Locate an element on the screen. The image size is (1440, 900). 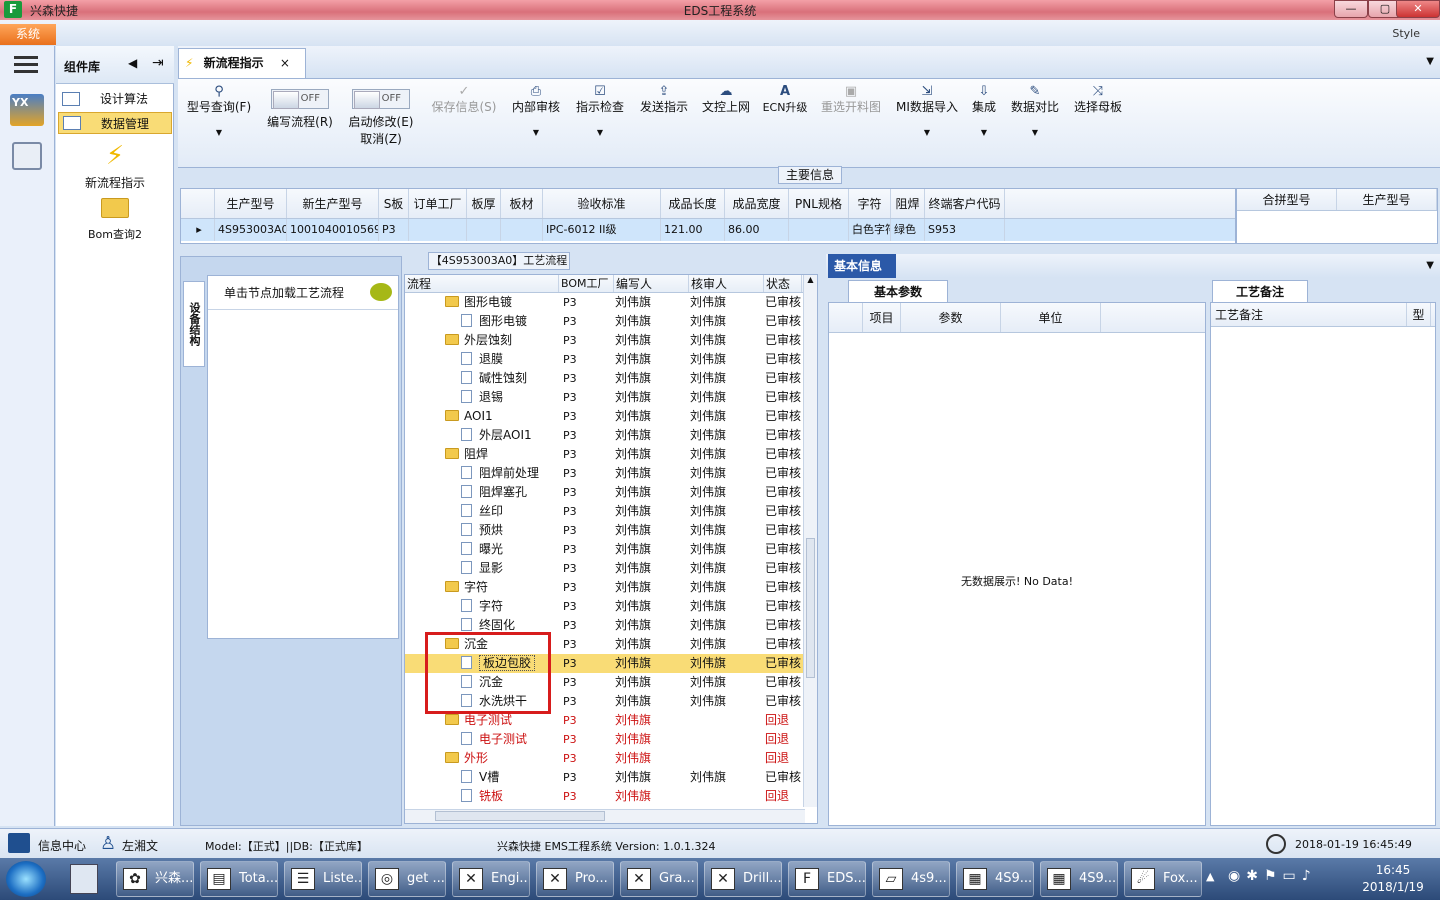
col-header: BOM工厂 is located at coordinates (586, 283).